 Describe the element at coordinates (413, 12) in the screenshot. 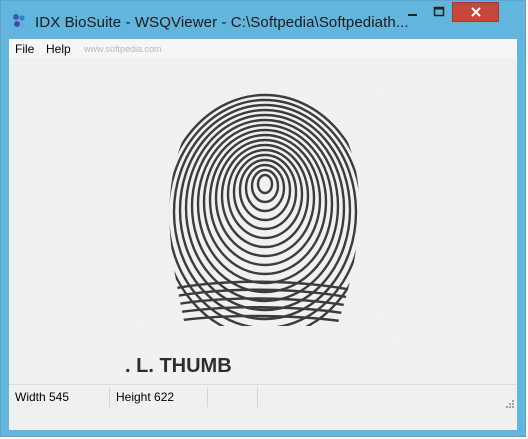

I see `minimize-button` at that location.